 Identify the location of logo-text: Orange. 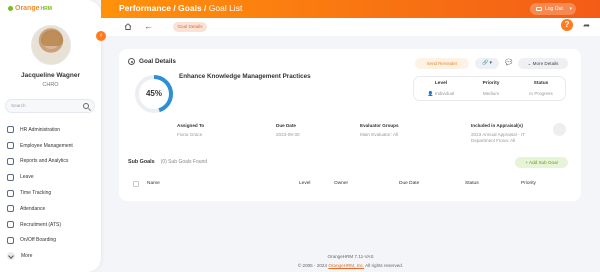
(27, 8).